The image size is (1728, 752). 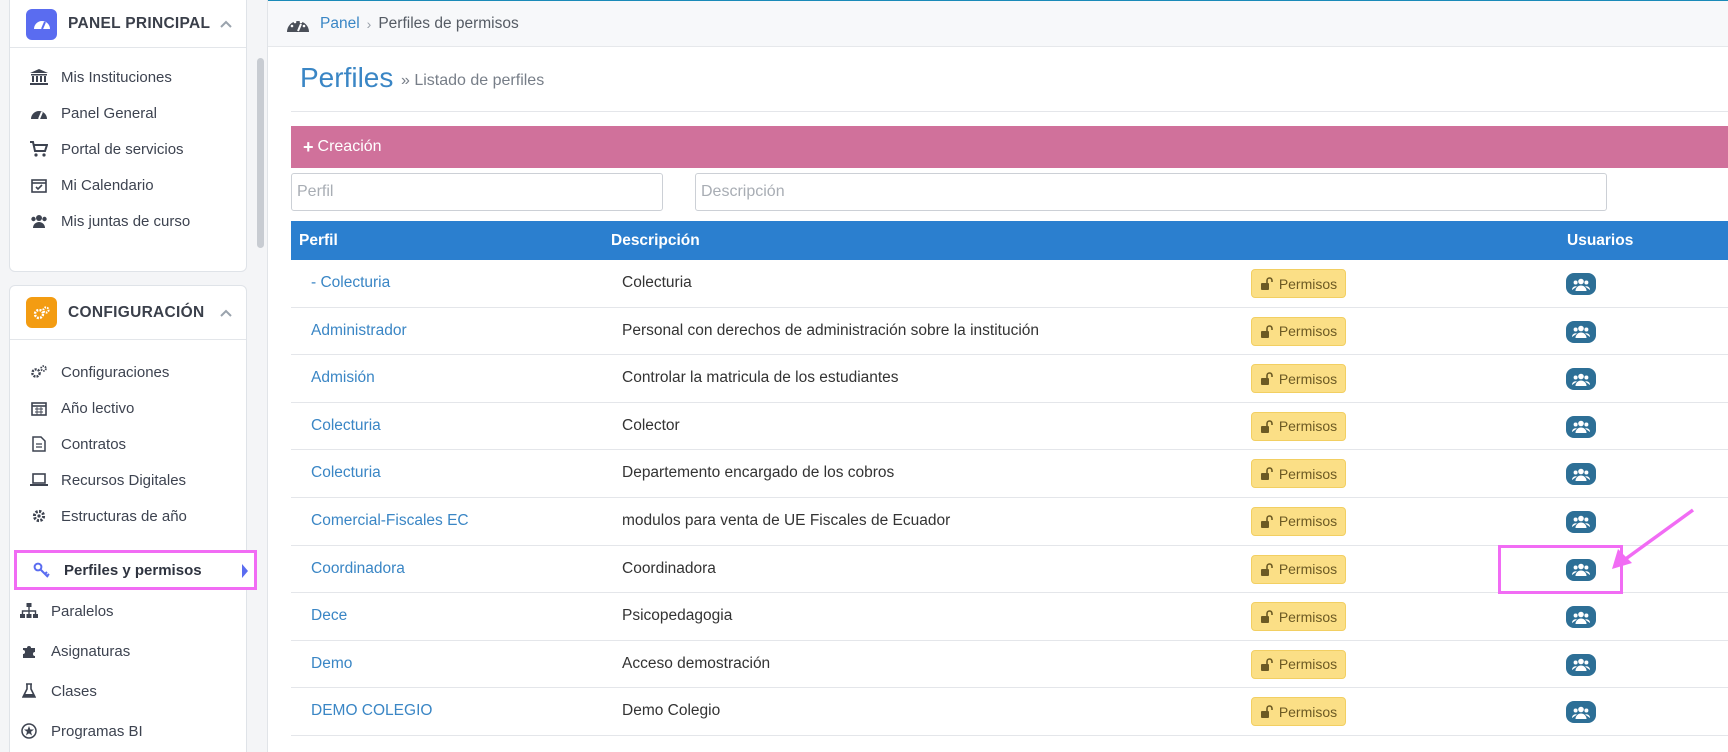 I want to click on gear-icon, so click(x=39, y=516).